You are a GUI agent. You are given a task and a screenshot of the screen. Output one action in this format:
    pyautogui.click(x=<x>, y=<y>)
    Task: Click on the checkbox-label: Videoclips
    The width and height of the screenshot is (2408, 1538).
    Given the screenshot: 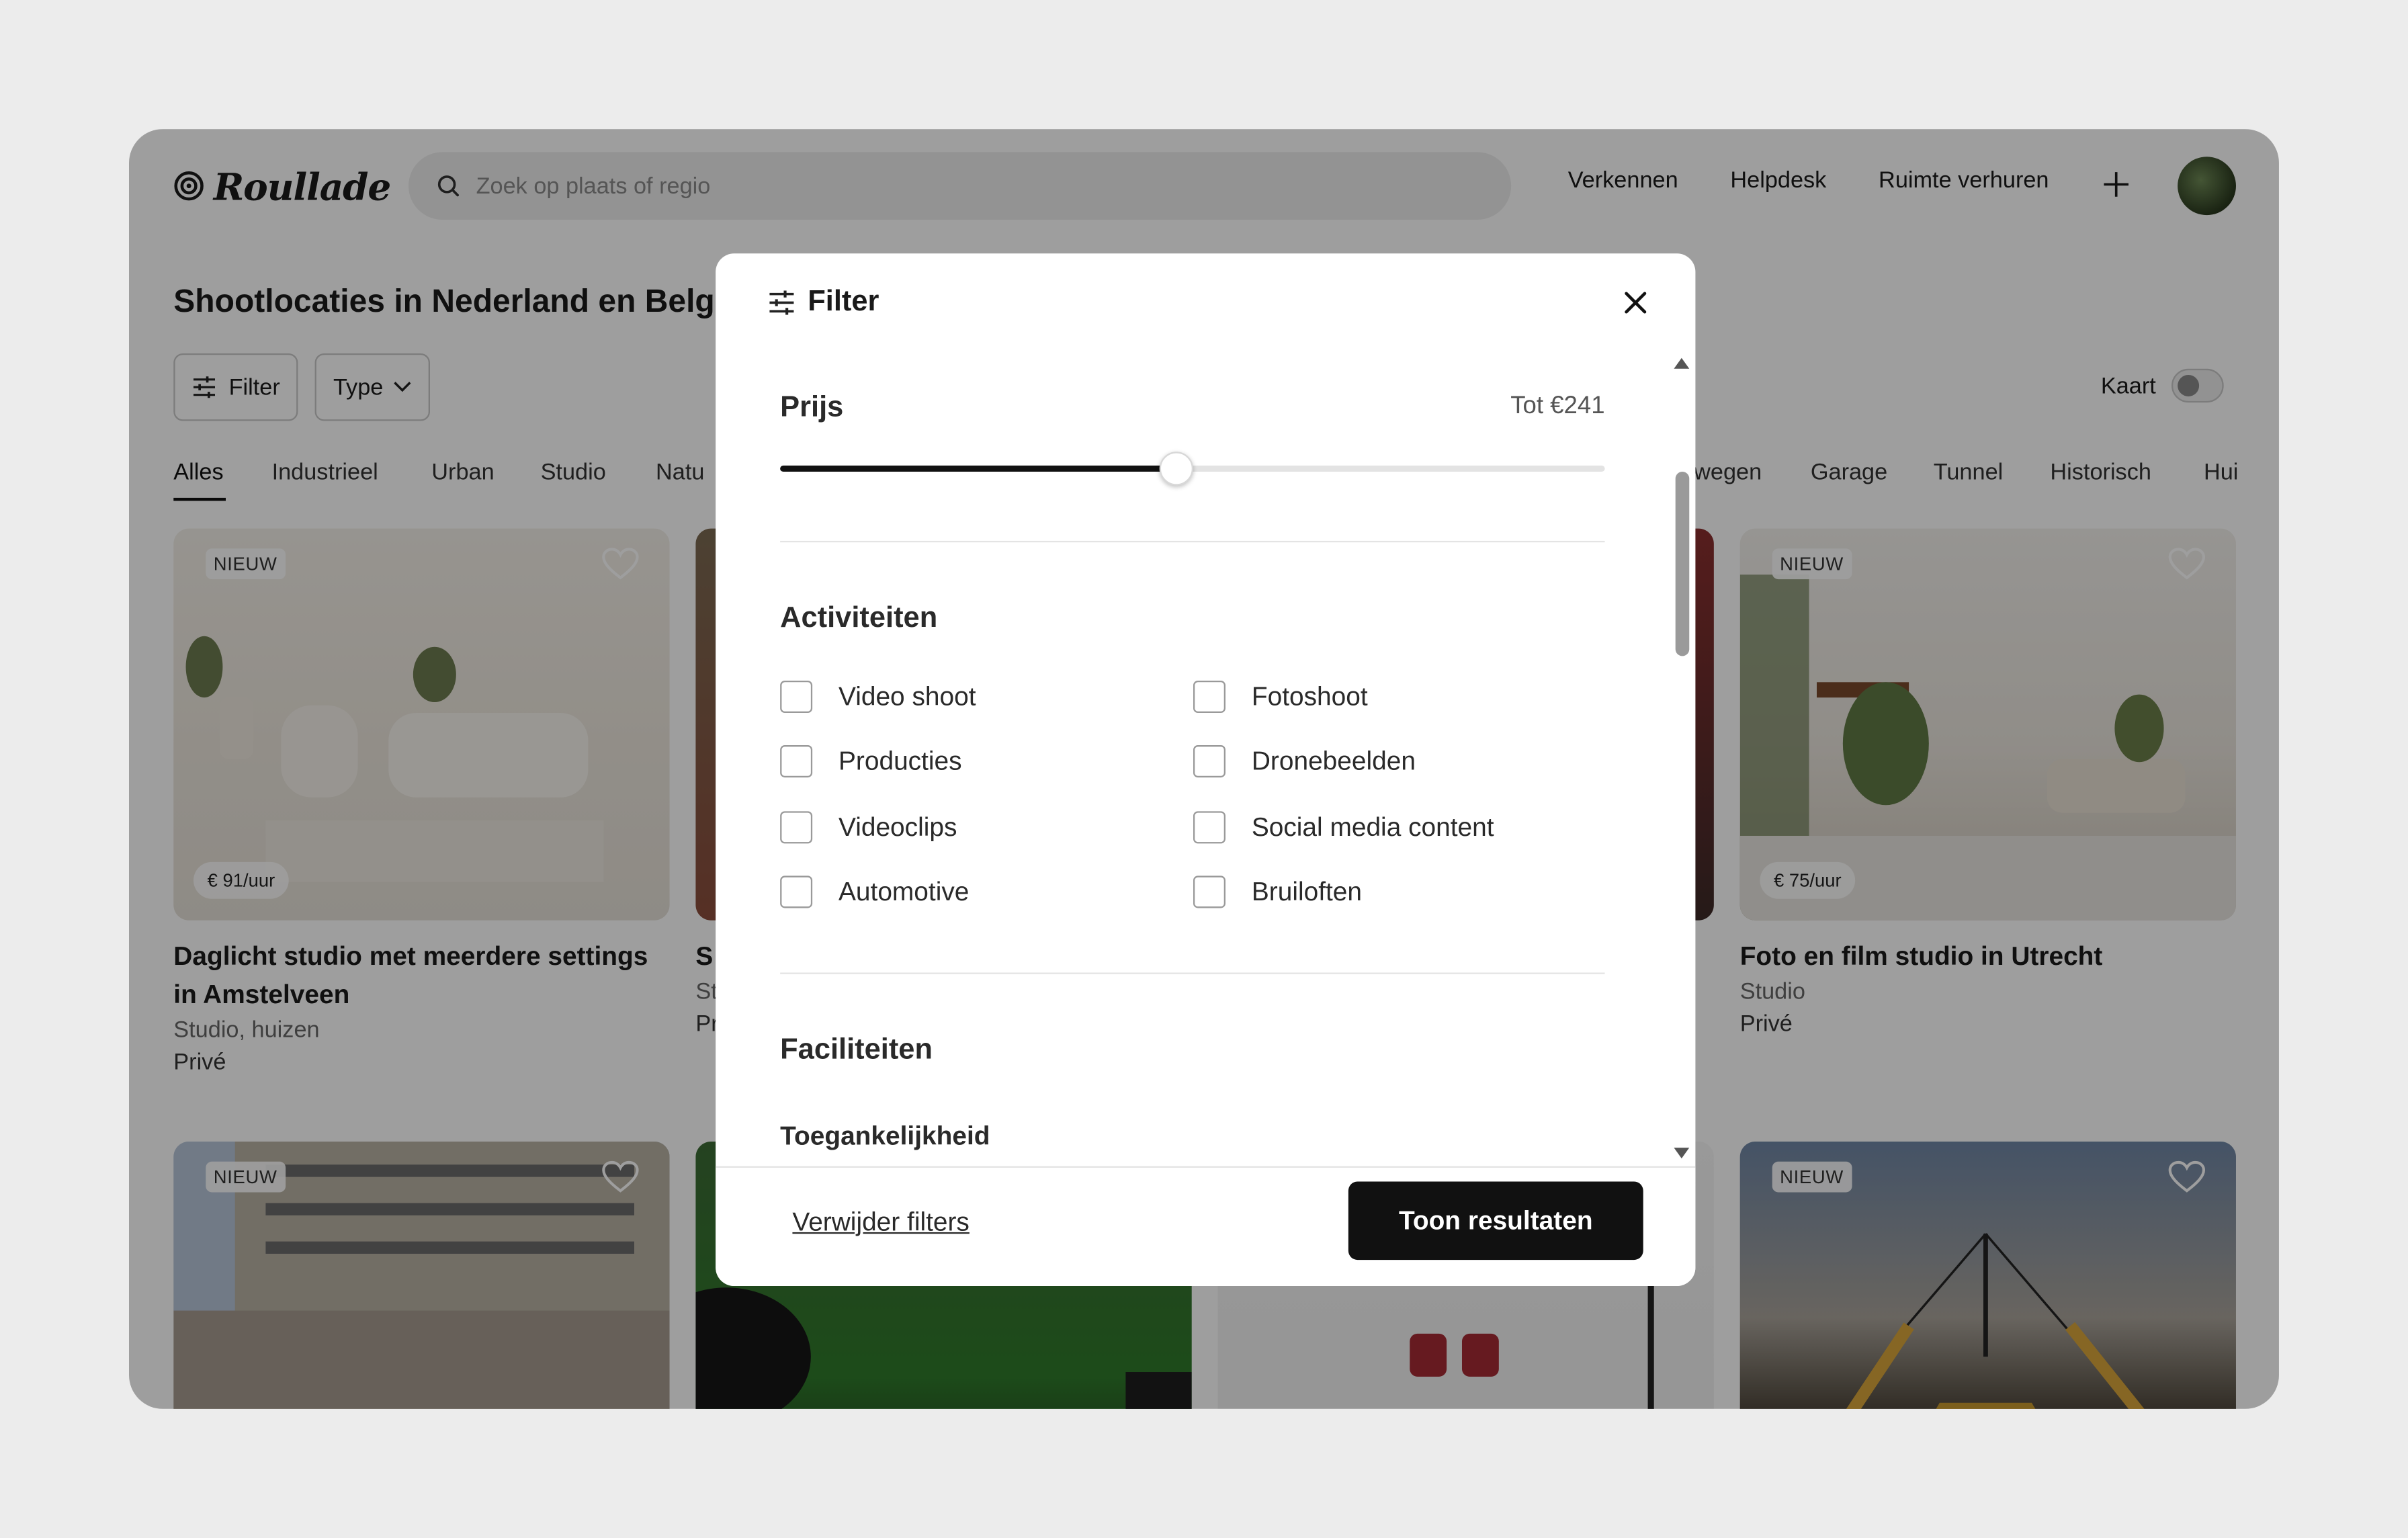 What is the action you would take?
    pyautogui.click(x=897, y=826)
    